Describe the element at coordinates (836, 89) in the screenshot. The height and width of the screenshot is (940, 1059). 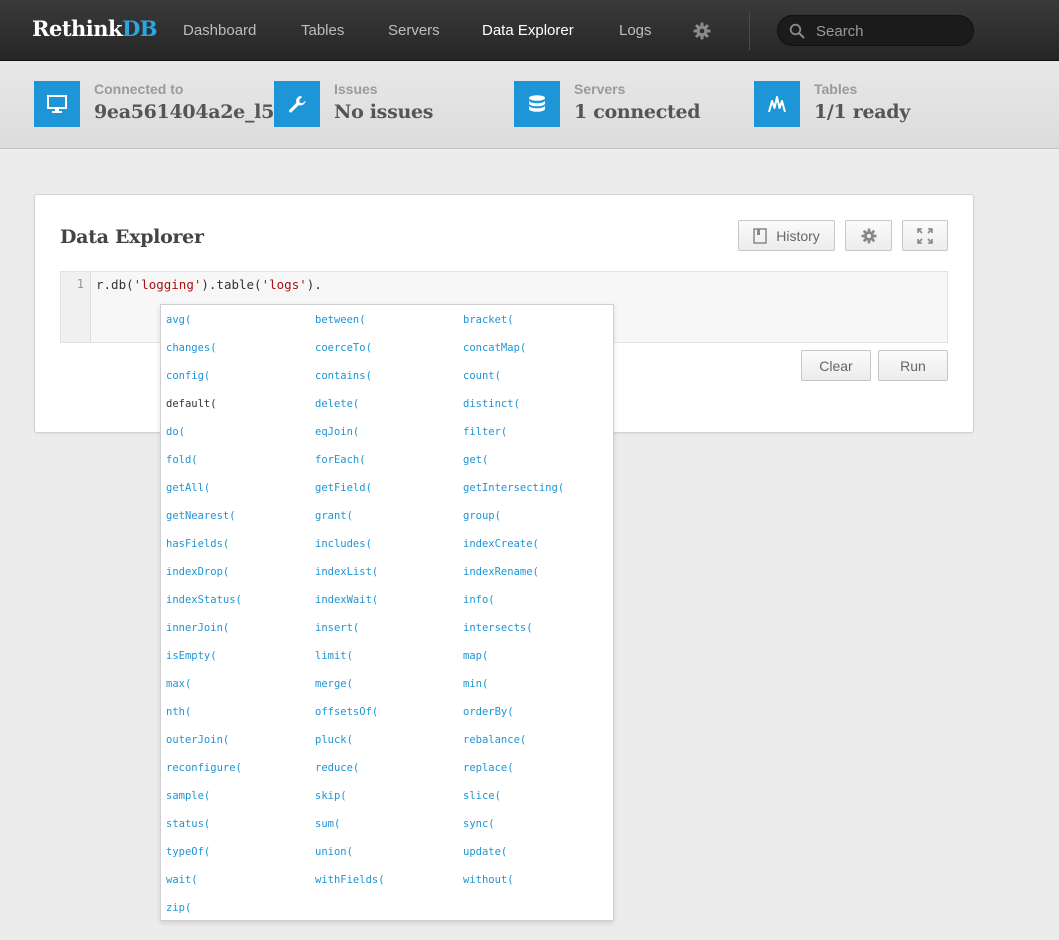
I see `stat-label: Tables` at that location.